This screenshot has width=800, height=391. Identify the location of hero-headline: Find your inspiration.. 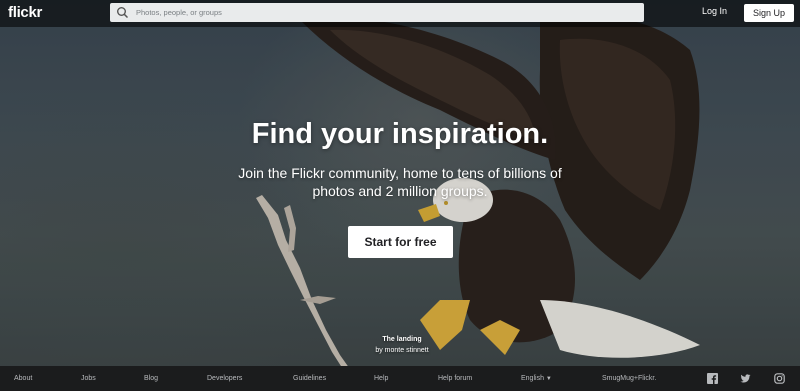
(400, 134).